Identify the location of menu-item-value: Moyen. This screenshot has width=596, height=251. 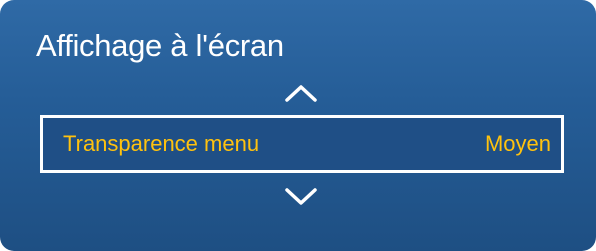
(517, 143).